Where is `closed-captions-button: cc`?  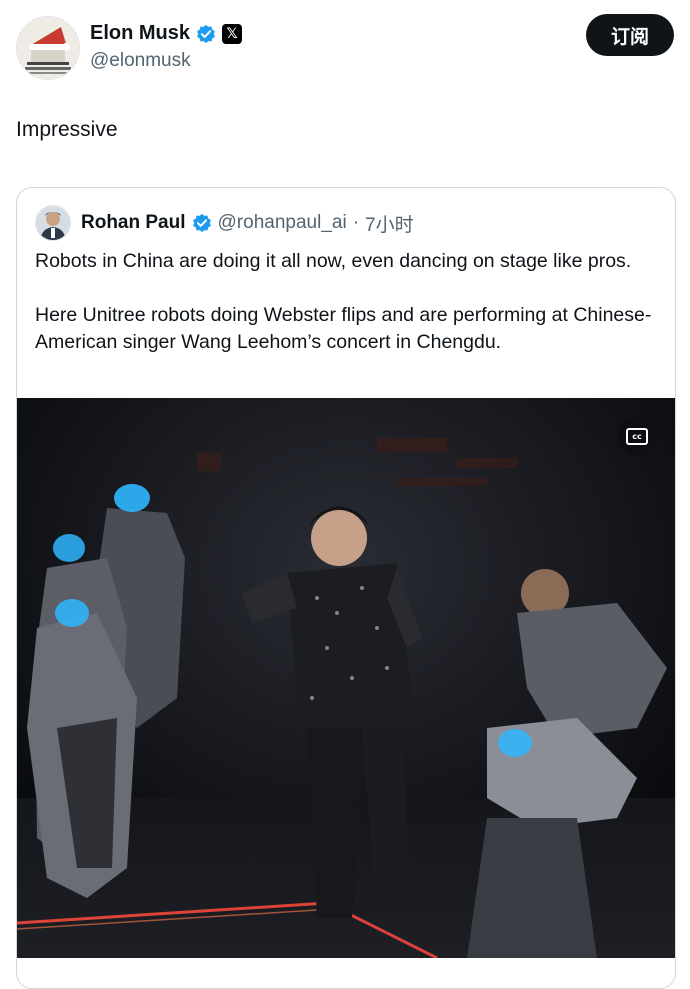 closed-captions-button: cc is located at coordinates (637, 436).